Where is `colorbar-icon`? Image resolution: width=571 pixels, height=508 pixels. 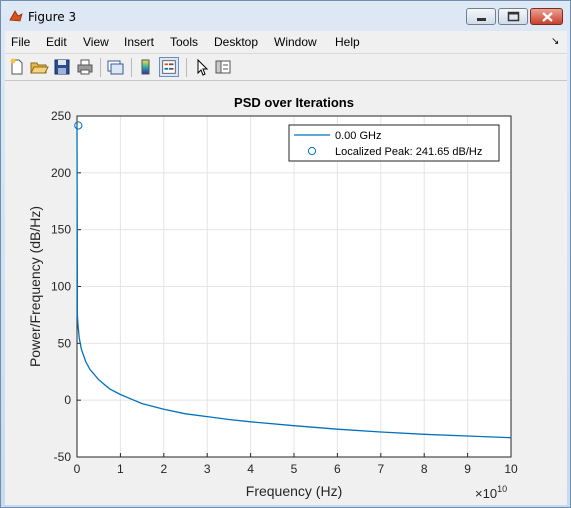
colorbar-icon is located at coordinates (146, 67).